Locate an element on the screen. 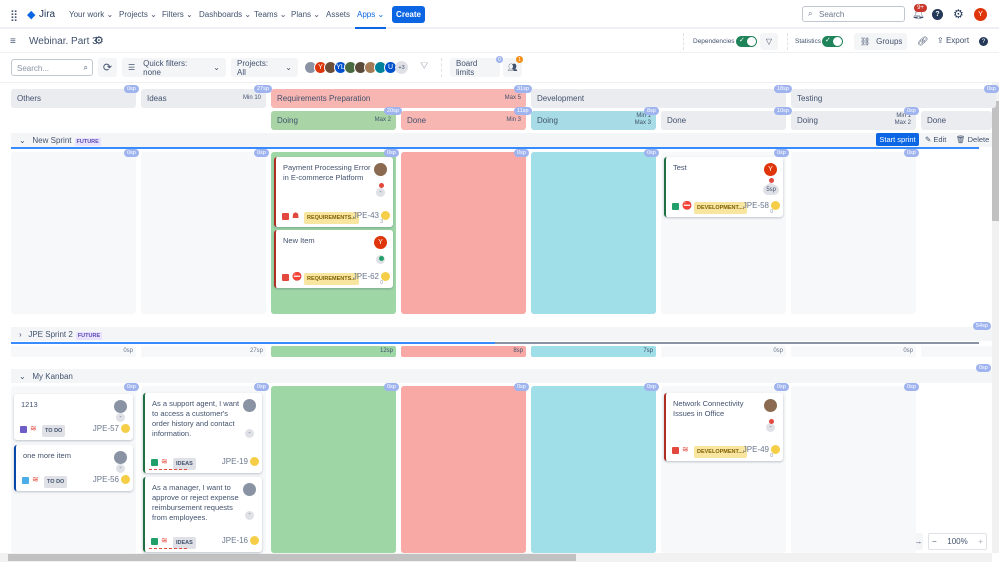  delete-sprint-button: 🗑︎ Delete is located at coordinates (971, 139).